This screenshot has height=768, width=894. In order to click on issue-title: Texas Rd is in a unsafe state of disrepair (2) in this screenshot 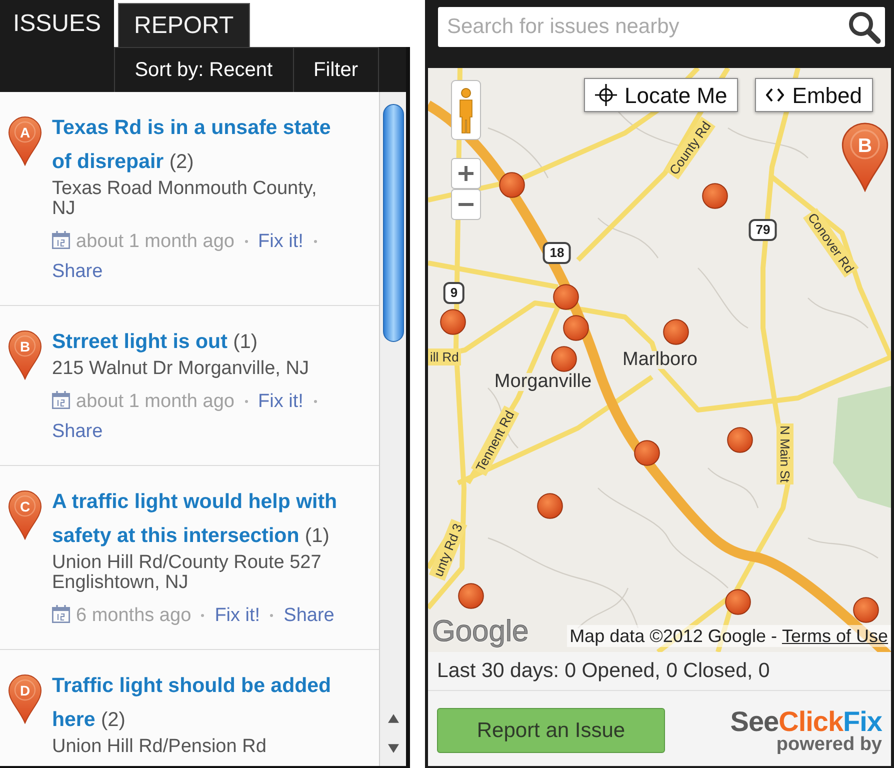, I will do `click(198, 145)`.